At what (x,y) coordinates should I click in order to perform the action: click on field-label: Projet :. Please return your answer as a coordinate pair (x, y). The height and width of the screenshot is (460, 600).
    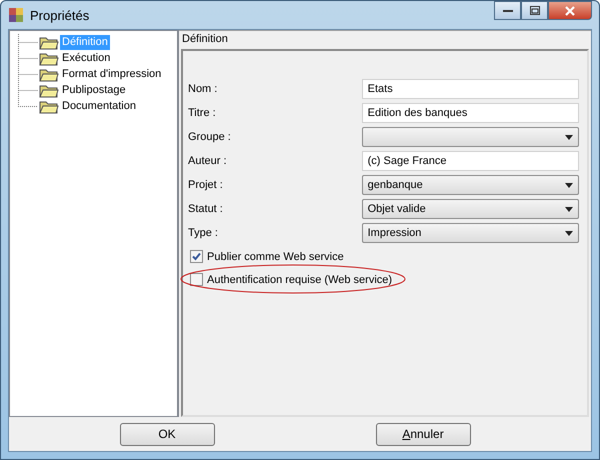
    Looking at the image, I should click on (206, 185).